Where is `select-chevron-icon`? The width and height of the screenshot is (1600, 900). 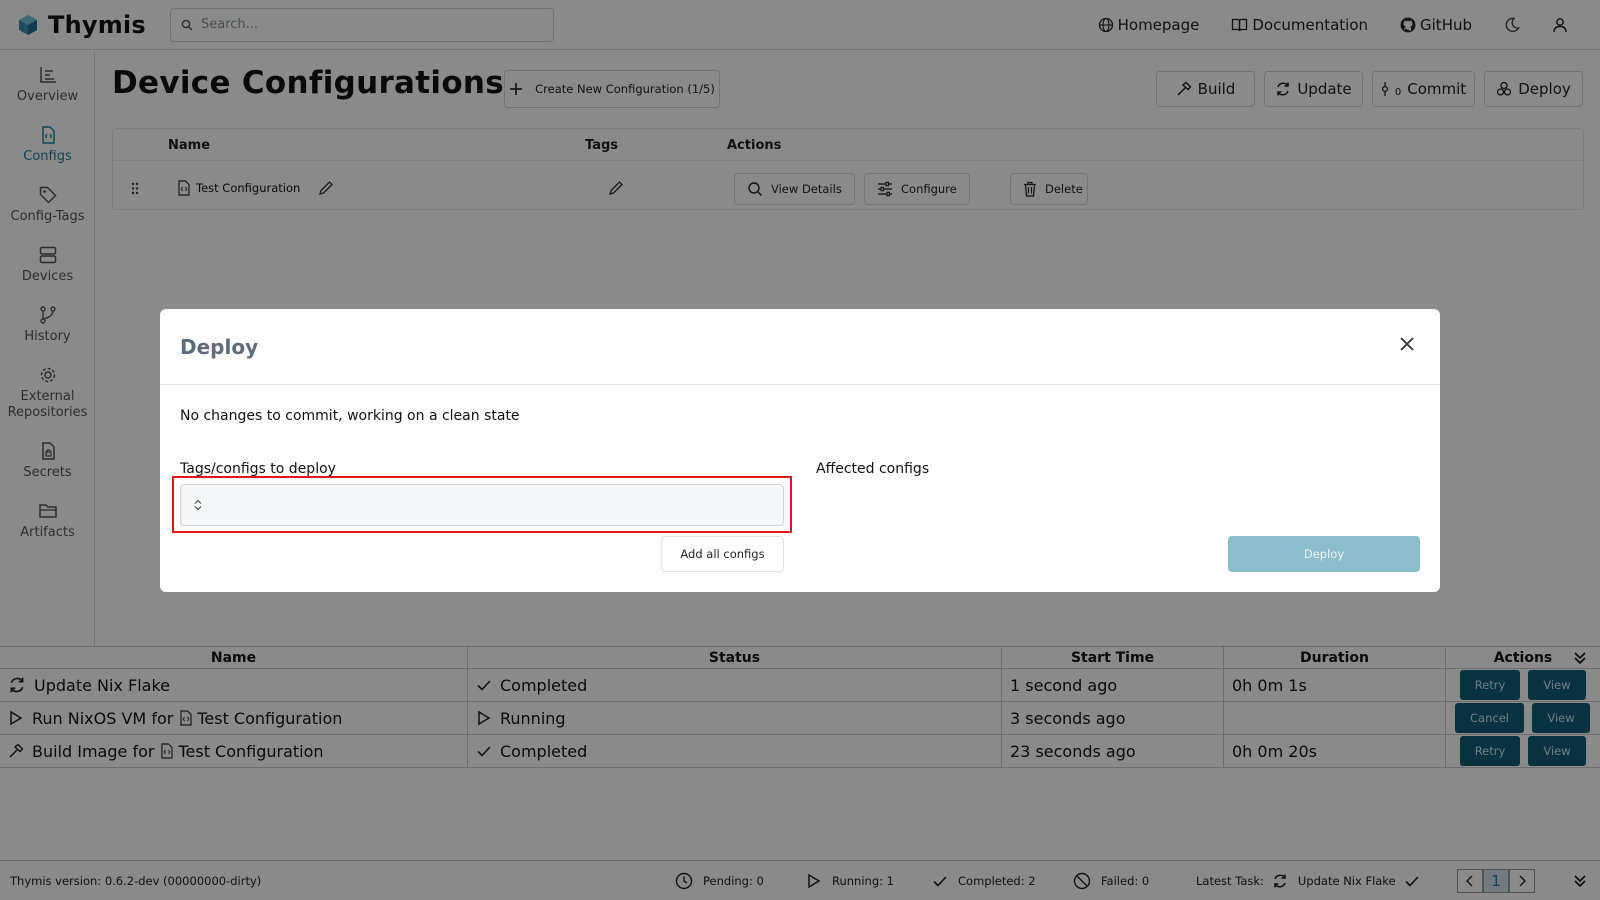
select-chevron-icon is located at coordinates (198, 505).